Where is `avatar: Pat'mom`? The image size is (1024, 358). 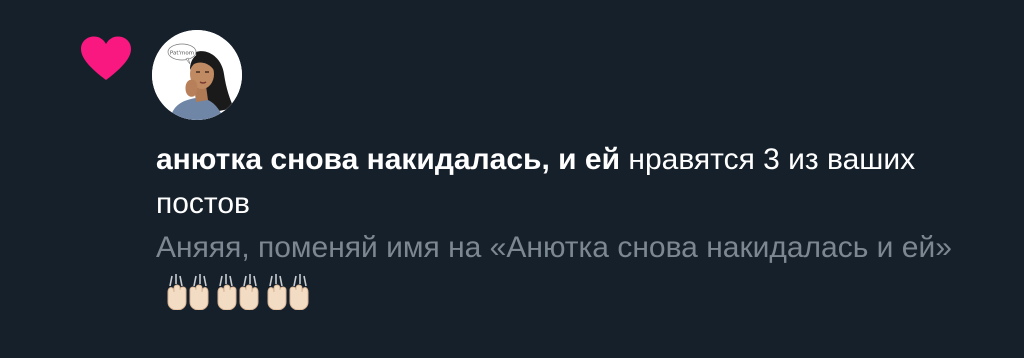 avatar: Pat'mom is located at coordinates (197, 75).